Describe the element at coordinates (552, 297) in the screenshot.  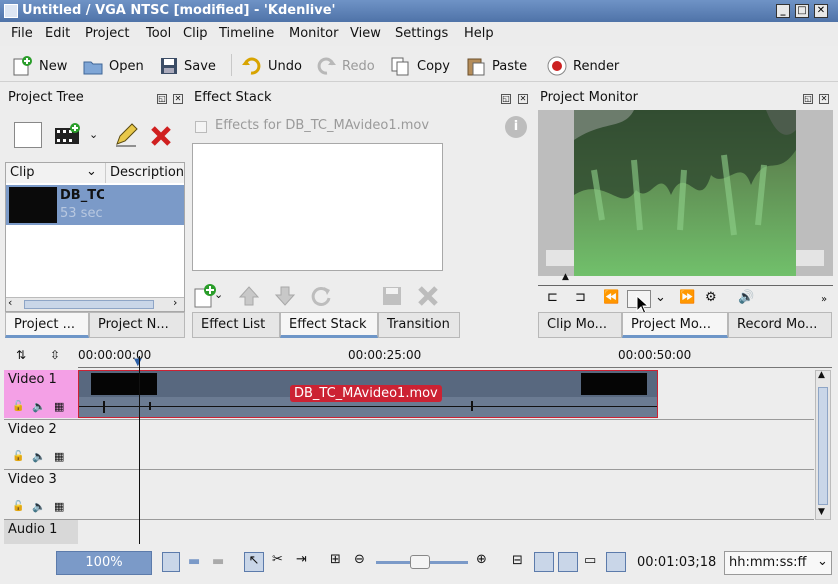
I see `set-zone-start-icon: ⊏` at that location.